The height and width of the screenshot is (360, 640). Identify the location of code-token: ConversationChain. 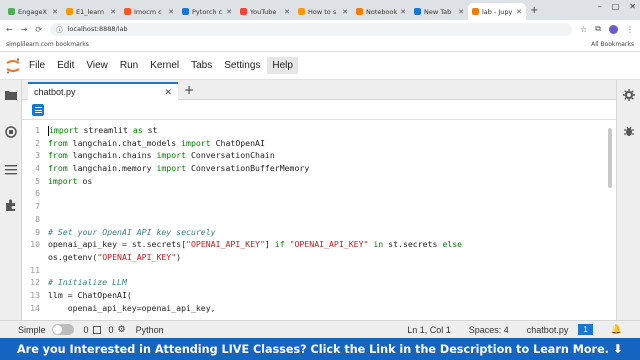
(230, 155).